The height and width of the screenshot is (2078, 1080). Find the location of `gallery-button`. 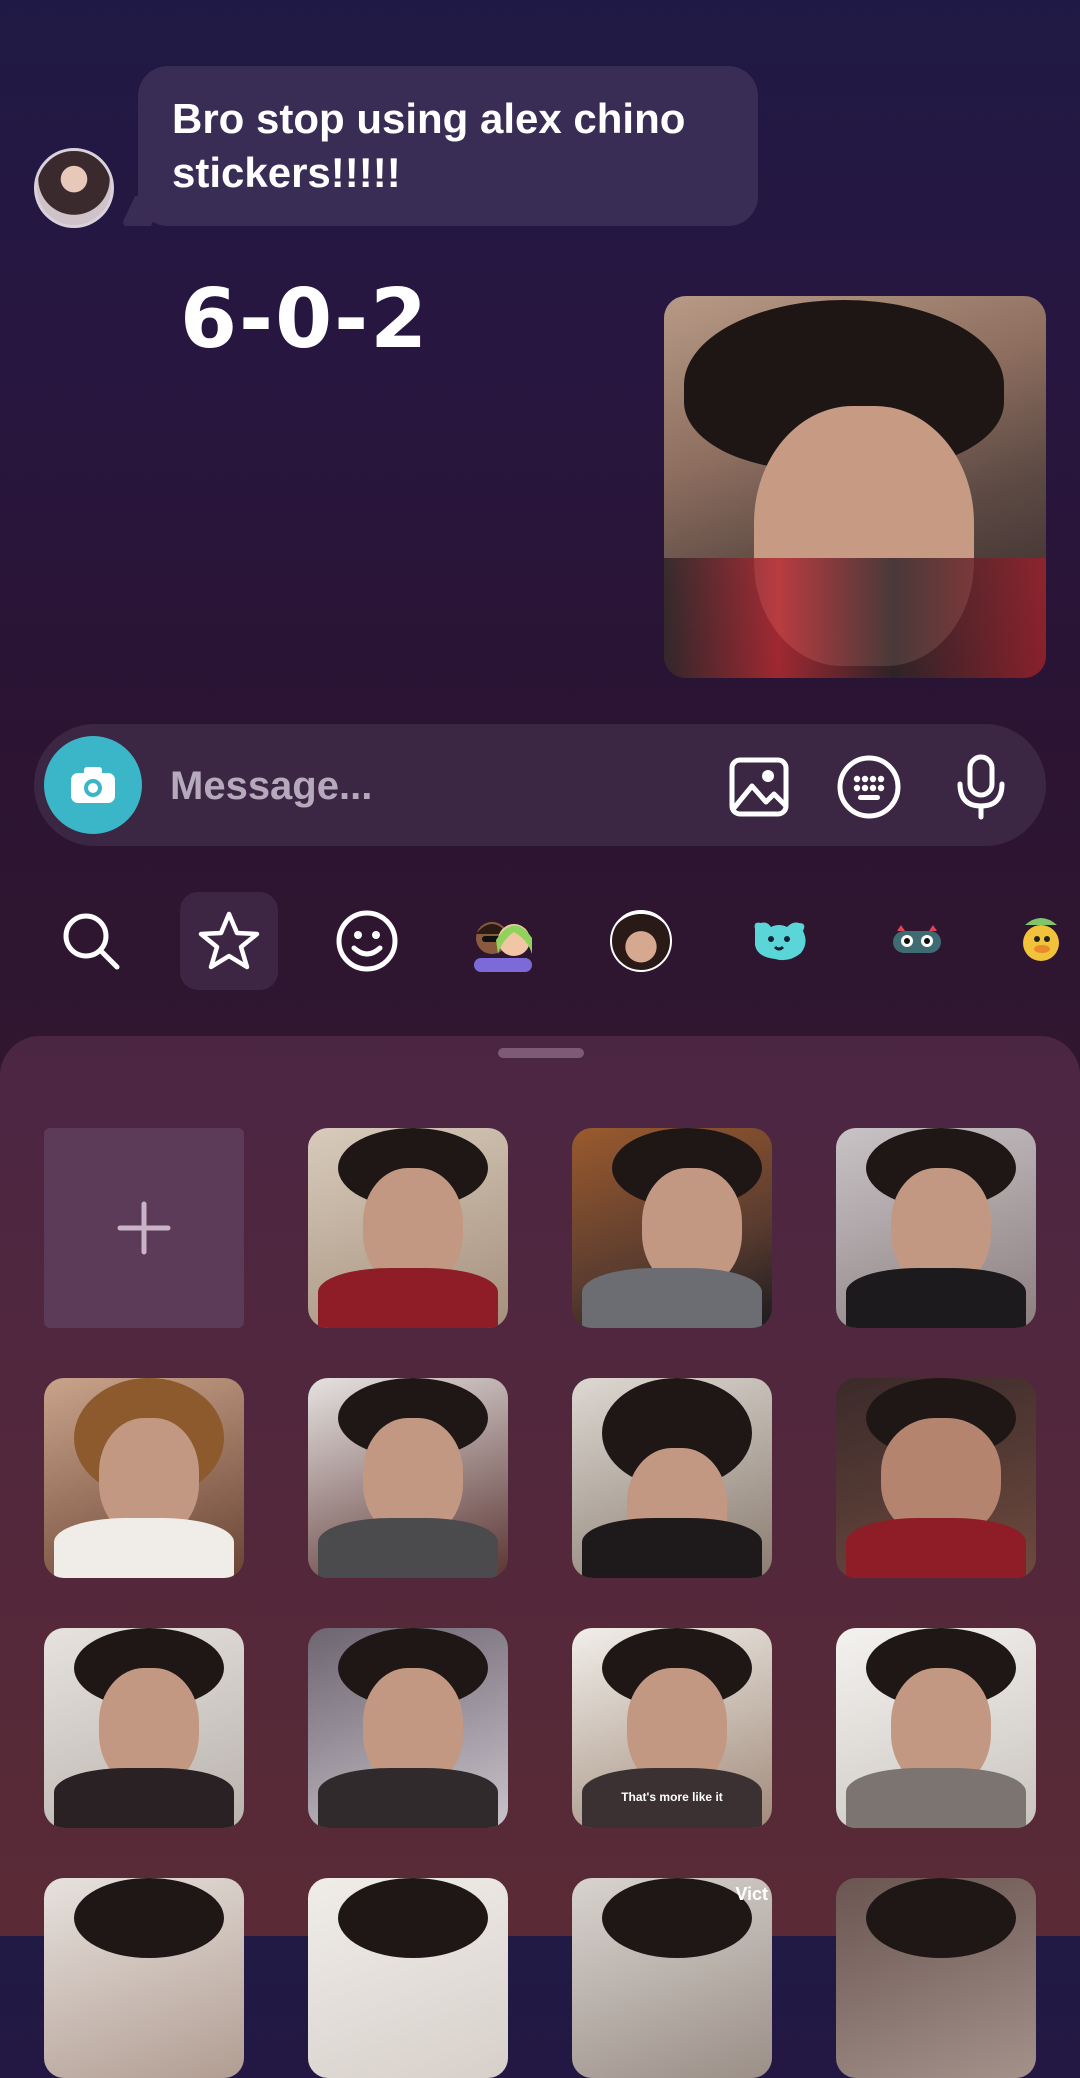

gallery-button is located at coordinates (759, 787).